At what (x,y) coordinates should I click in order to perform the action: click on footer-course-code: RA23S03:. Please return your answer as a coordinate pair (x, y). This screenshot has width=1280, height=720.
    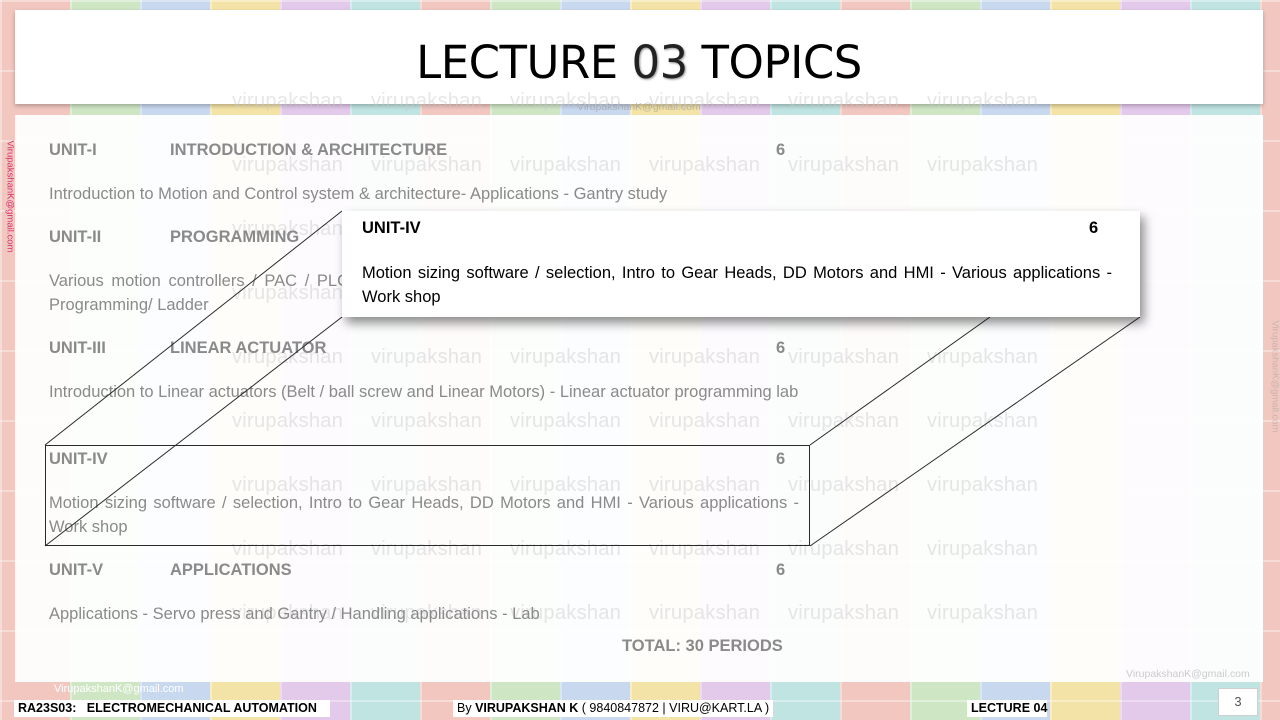
    Looking at the image, I should click on (47, 708).